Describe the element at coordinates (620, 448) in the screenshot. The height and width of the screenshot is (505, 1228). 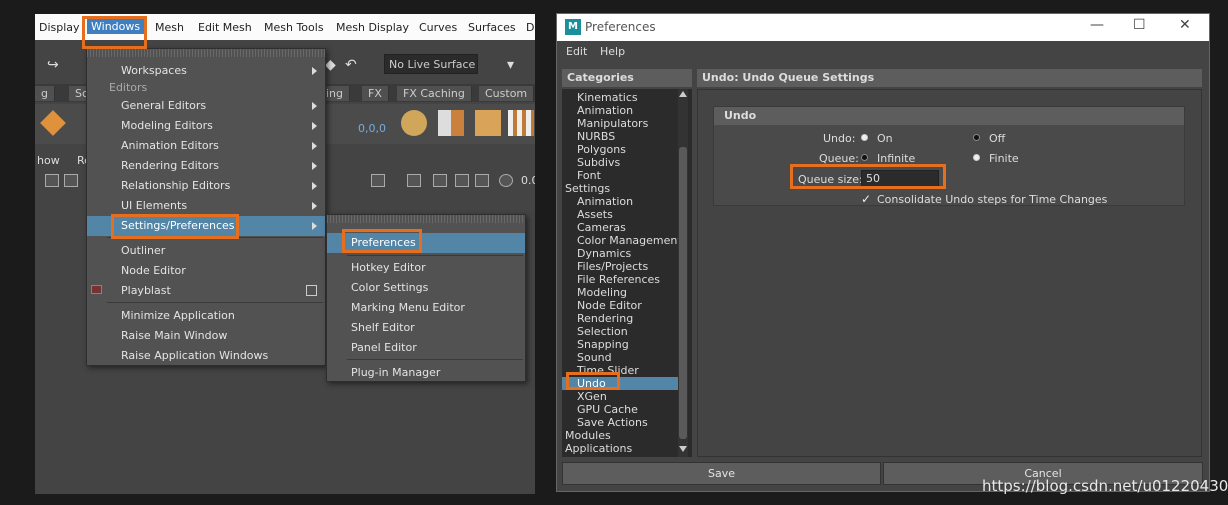
I see `category-item: Applications` at that location.